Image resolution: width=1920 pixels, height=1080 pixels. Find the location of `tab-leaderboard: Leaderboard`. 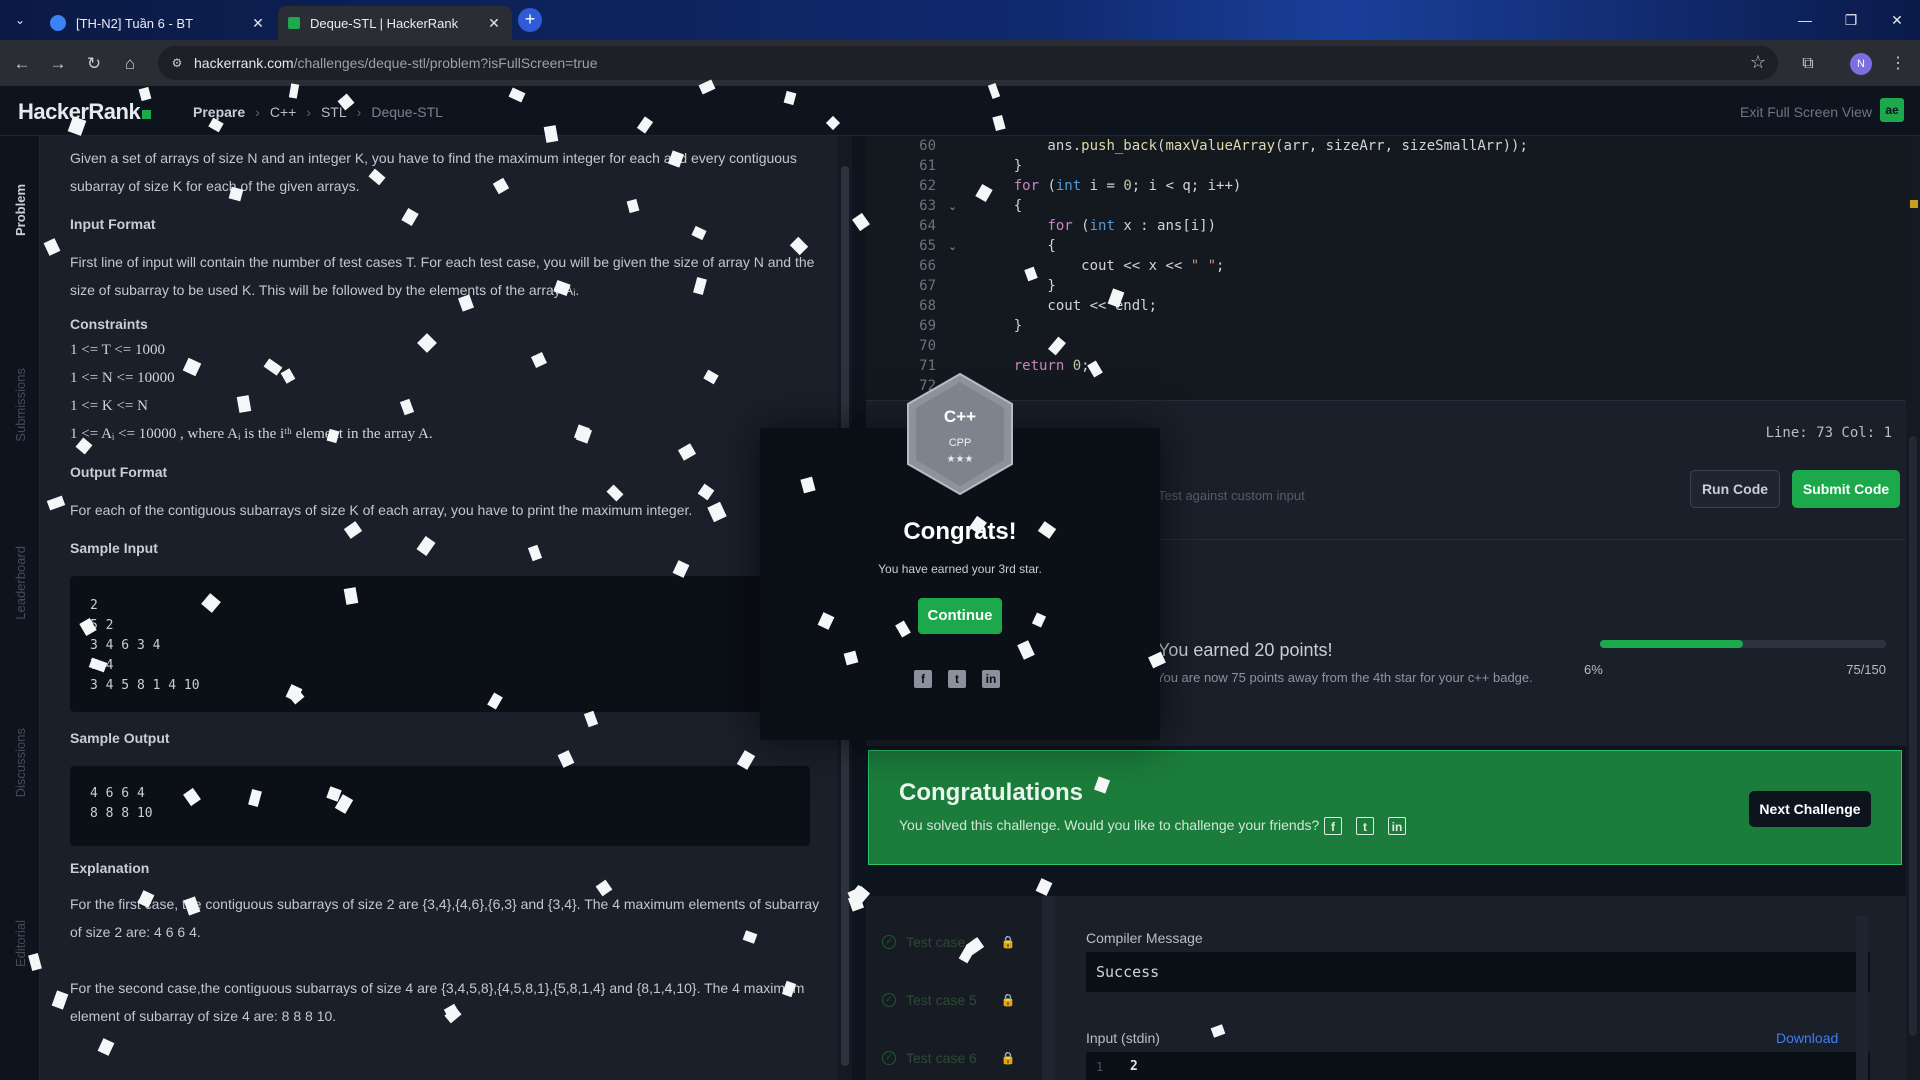

tab-leaderboard: Leaderboard is located at coordinates (20, 583).